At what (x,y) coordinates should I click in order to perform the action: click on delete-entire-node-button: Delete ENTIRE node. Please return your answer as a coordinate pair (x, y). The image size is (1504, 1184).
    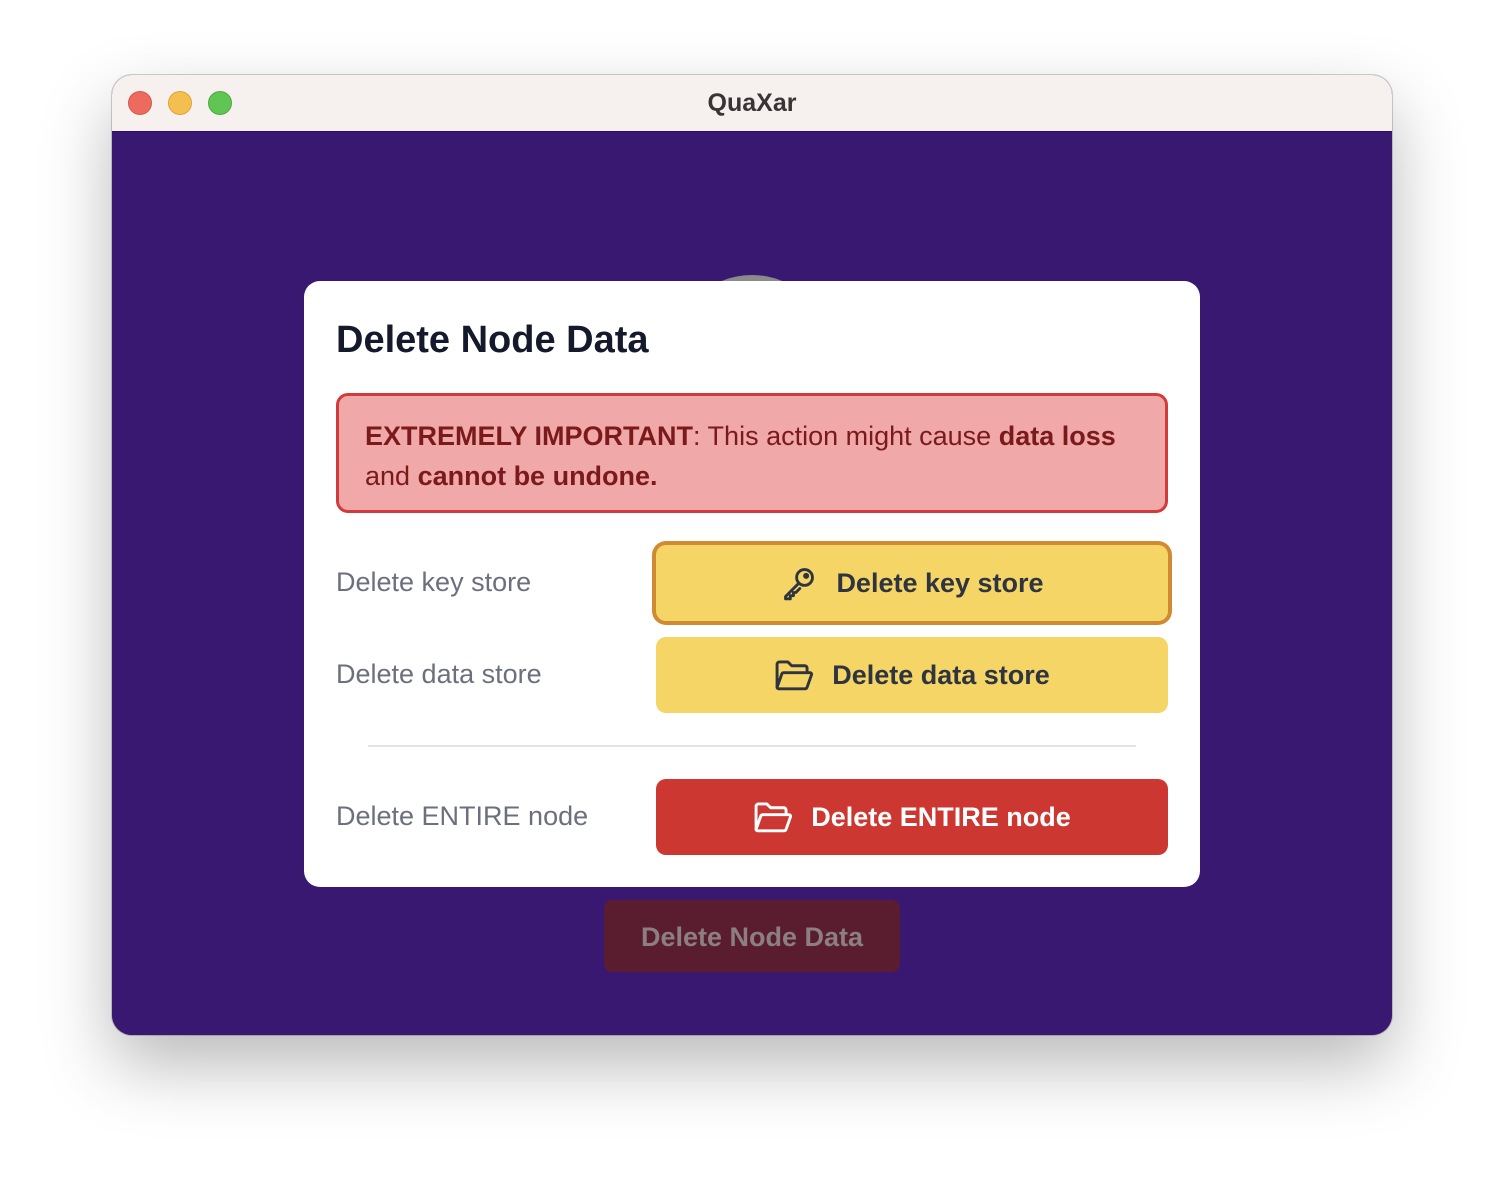
    Looking at the image, I should click on (912, 817).